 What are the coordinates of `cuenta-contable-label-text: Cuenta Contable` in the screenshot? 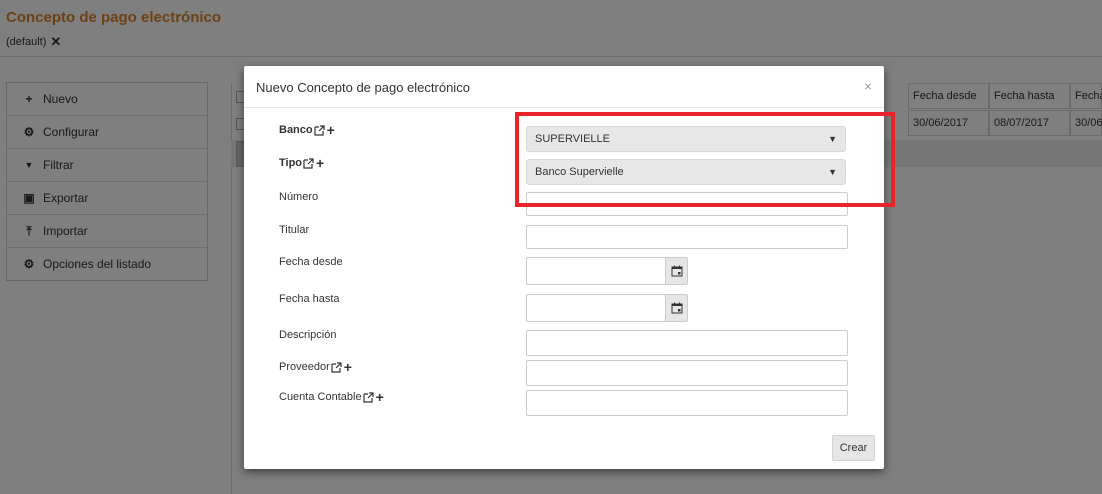 It's located at (320, 397).